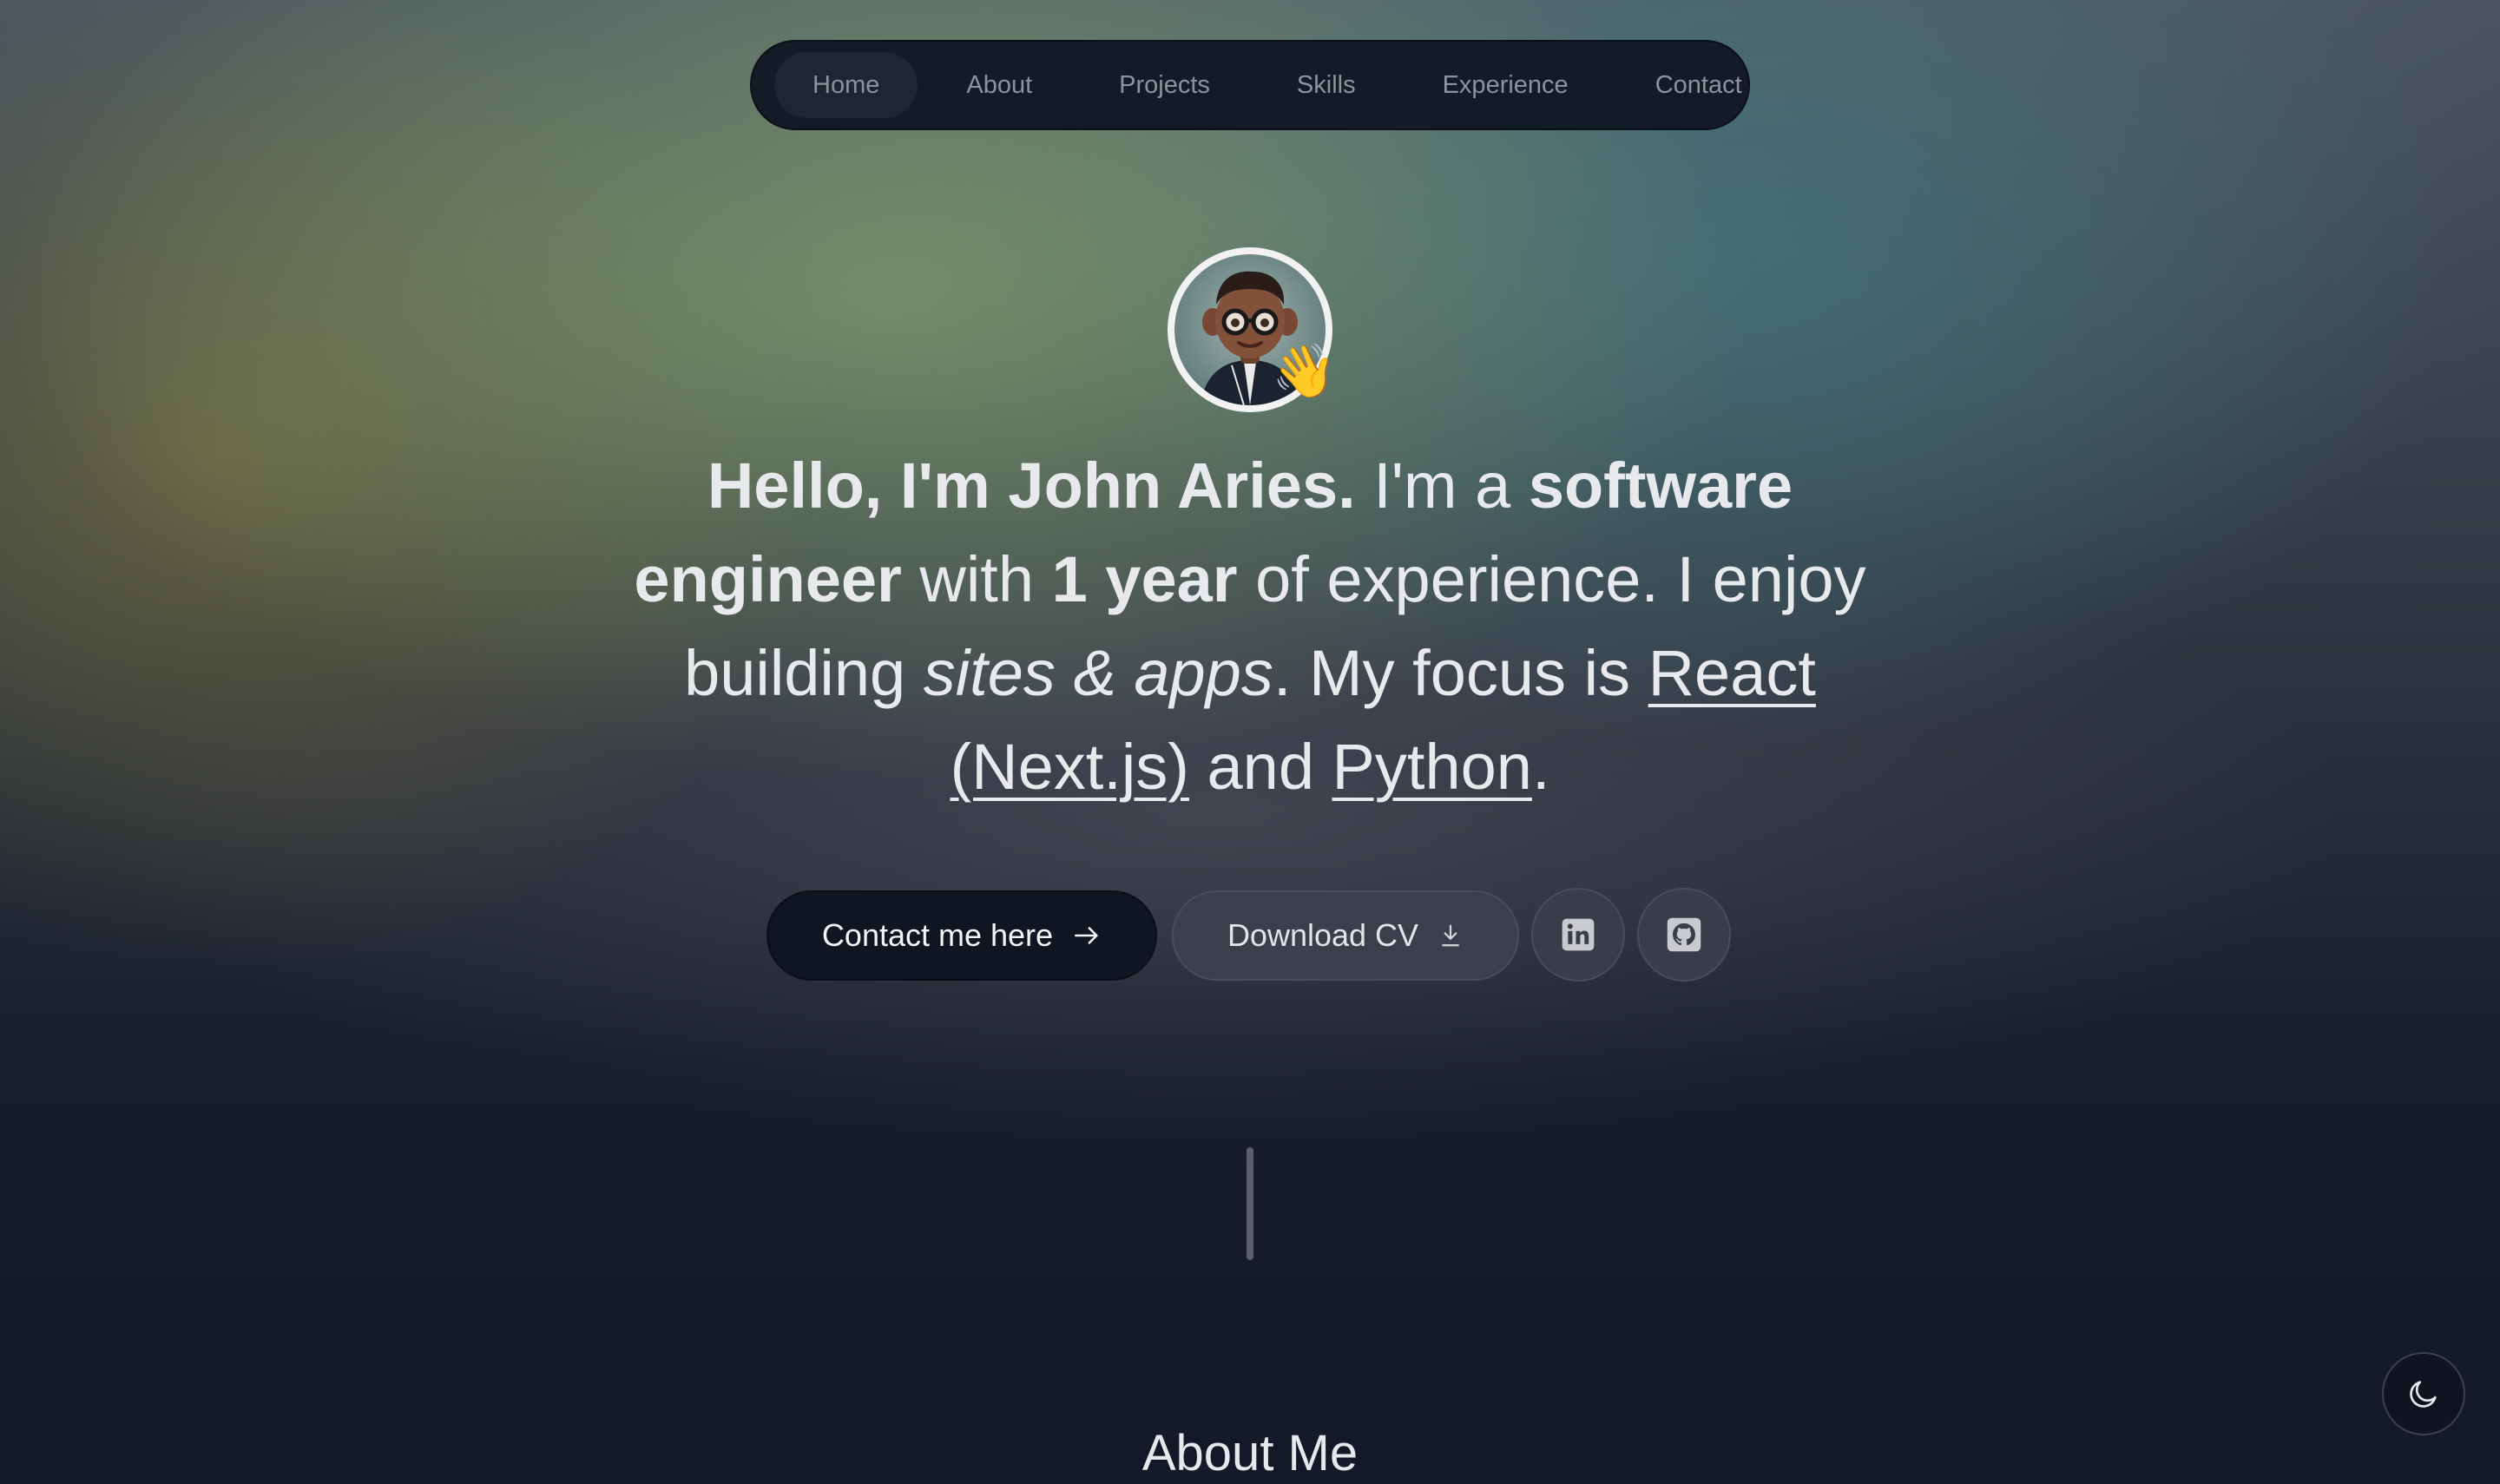 This screenshot has width=2500, height=1484. I want to click on github-button, so click(1684, 935).